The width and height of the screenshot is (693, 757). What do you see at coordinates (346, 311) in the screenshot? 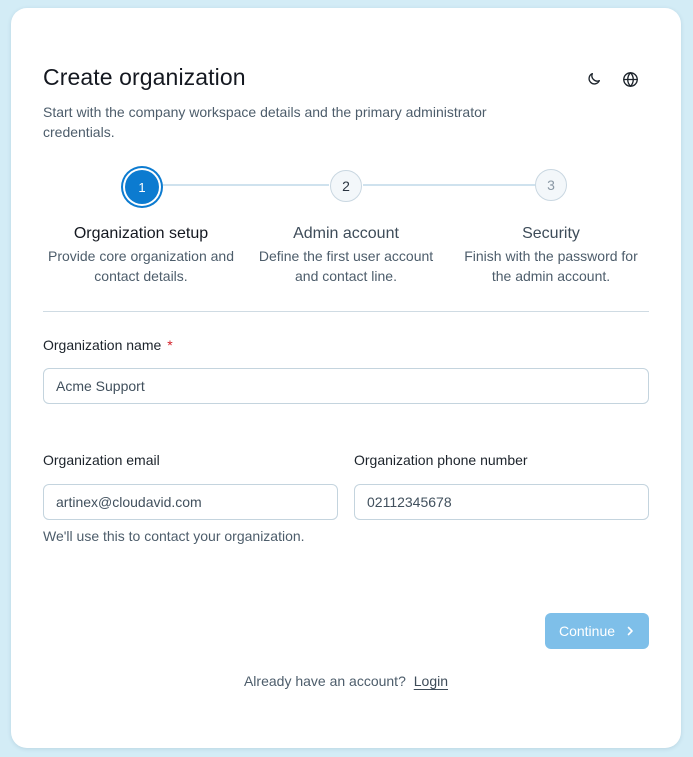
I see `section-divider` at bounding box center [346, 311].